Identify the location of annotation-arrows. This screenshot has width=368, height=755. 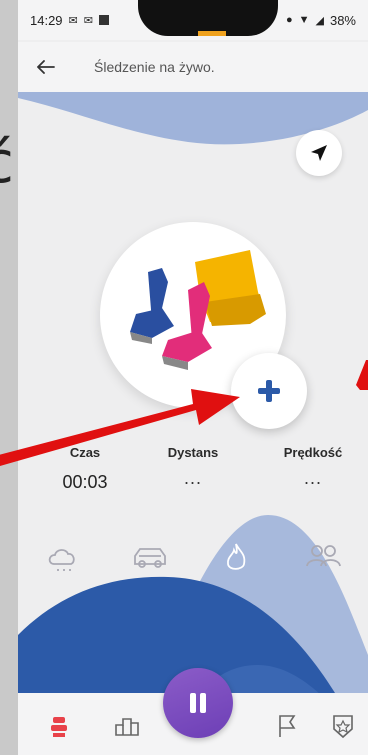
(184, 413).